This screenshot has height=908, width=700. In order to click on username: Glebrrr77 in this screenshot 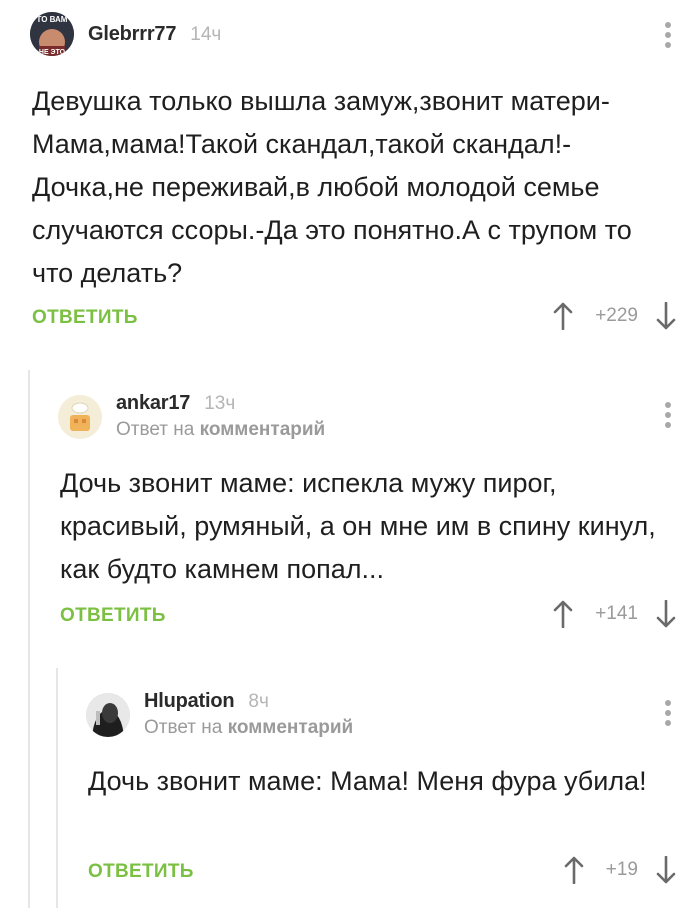, I will do `click(132, 34)`.